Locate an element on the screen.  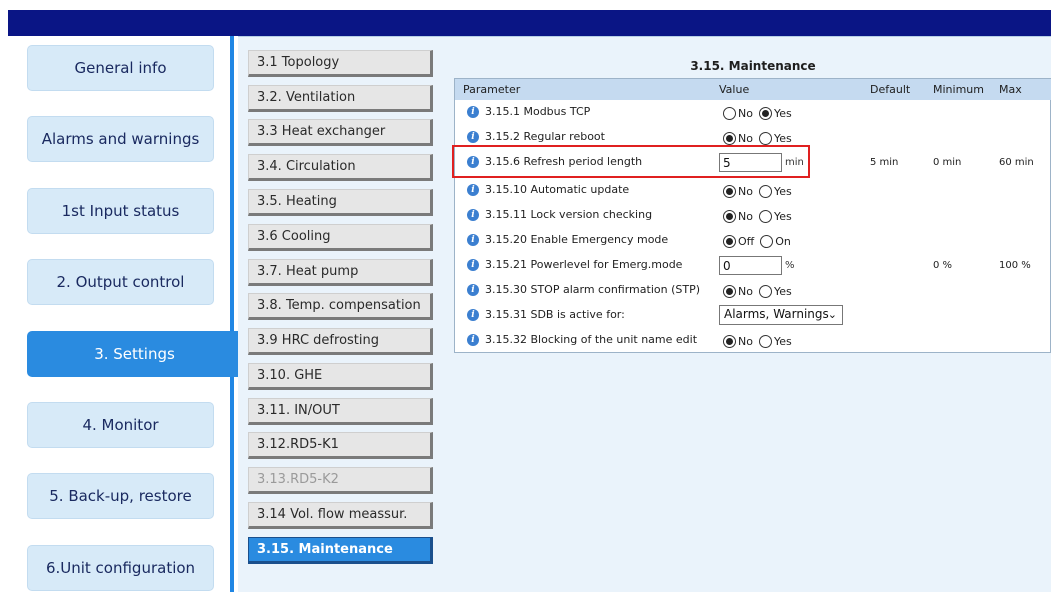
subnav-ventilation: 3.2. Ventilation is located at coordinates (340, 98).